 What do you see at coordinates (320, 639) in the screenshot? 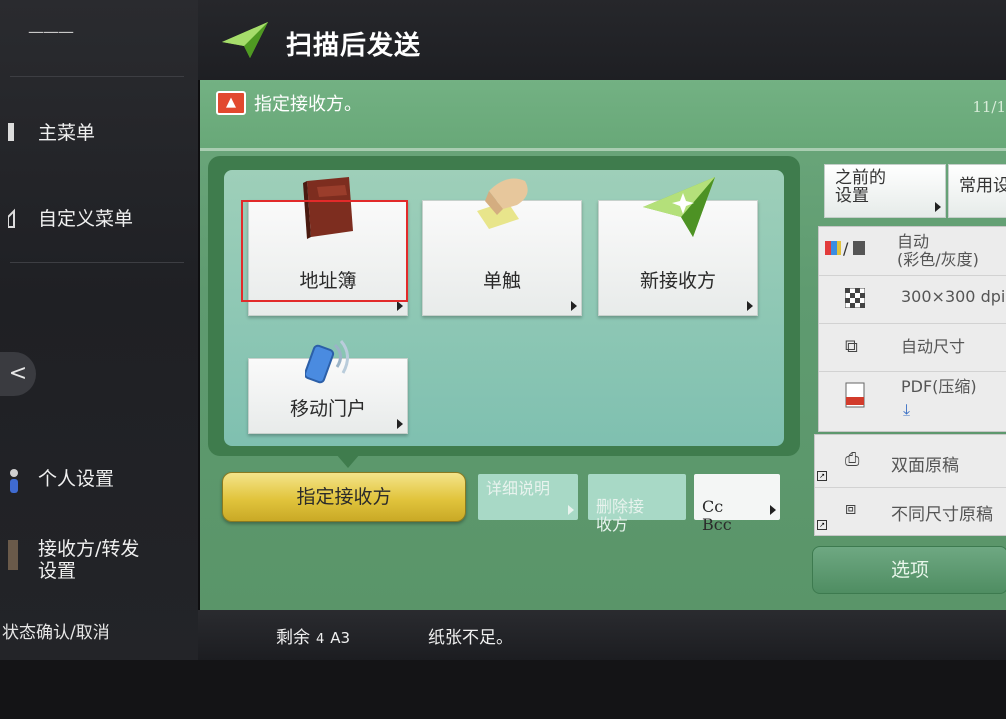
I see `remaining-count: 4` at bounding box center [320, 639].